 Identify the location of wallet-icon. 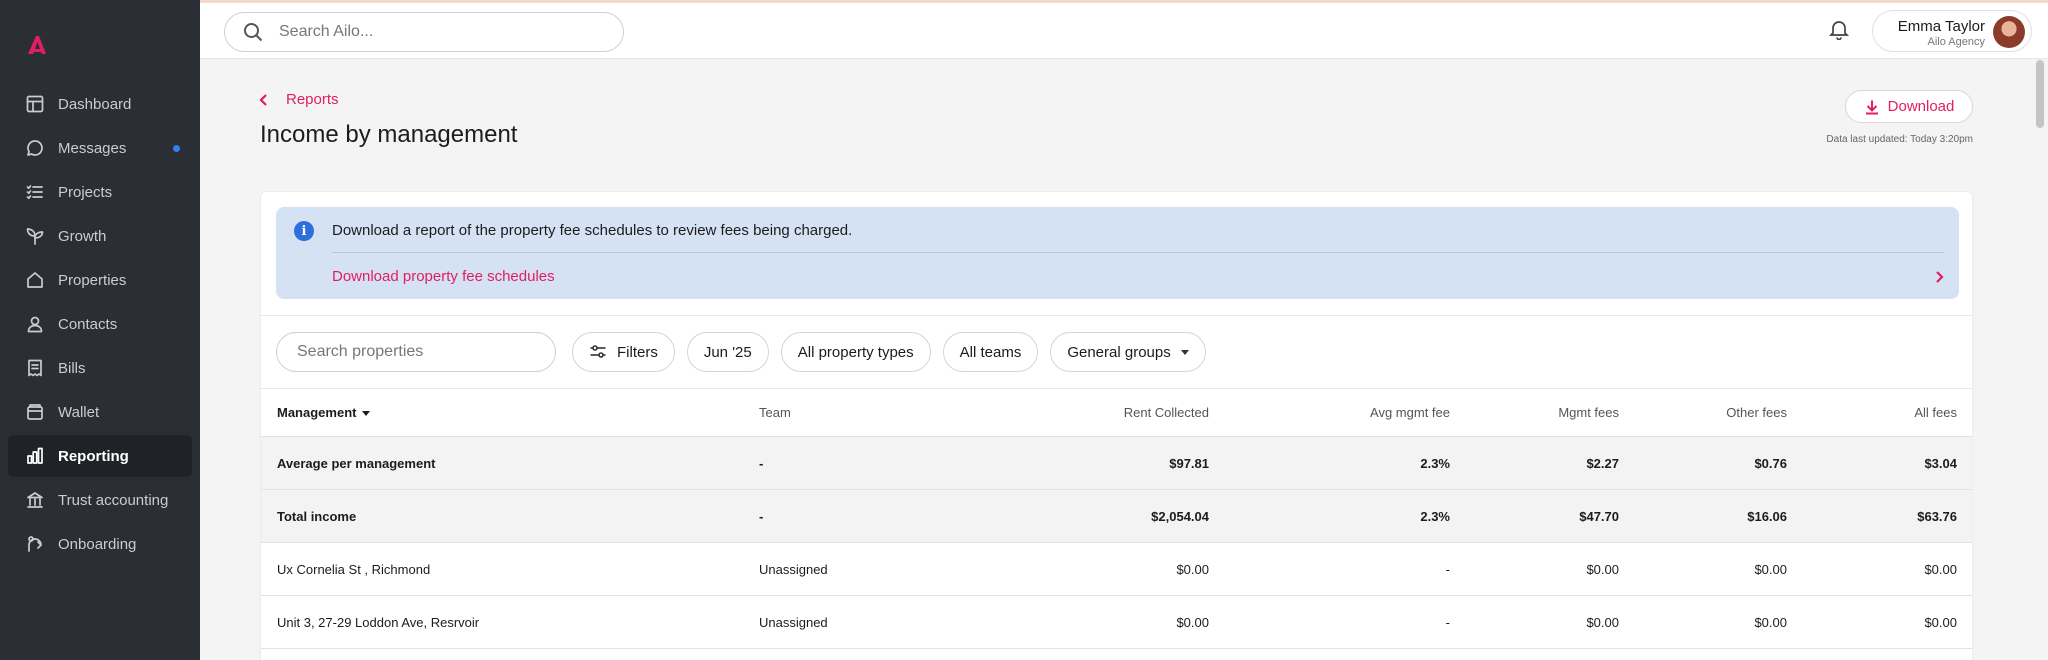
(35, 412).